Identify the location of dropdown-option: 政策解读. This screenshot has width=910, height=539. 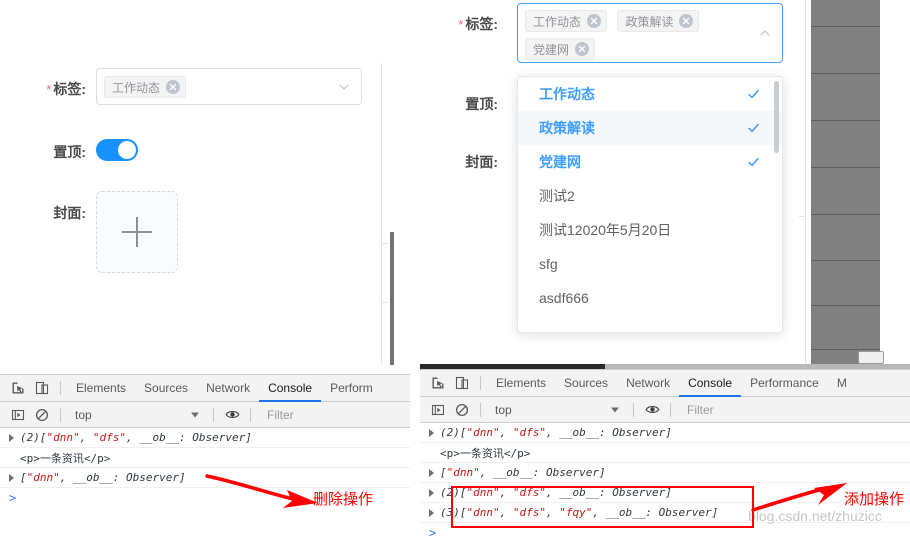
(650, 128).